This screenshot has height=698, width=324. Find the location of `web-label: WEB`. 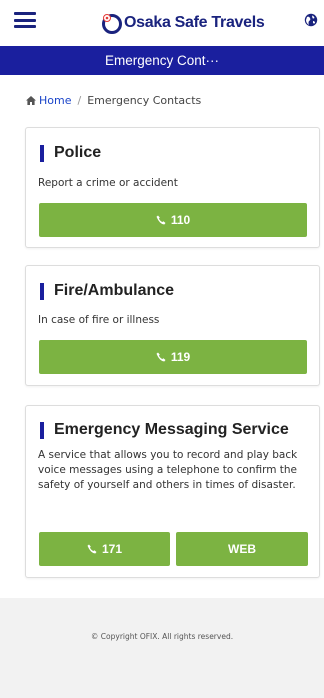

web-label: WEB is located at coordinates (242, 549).